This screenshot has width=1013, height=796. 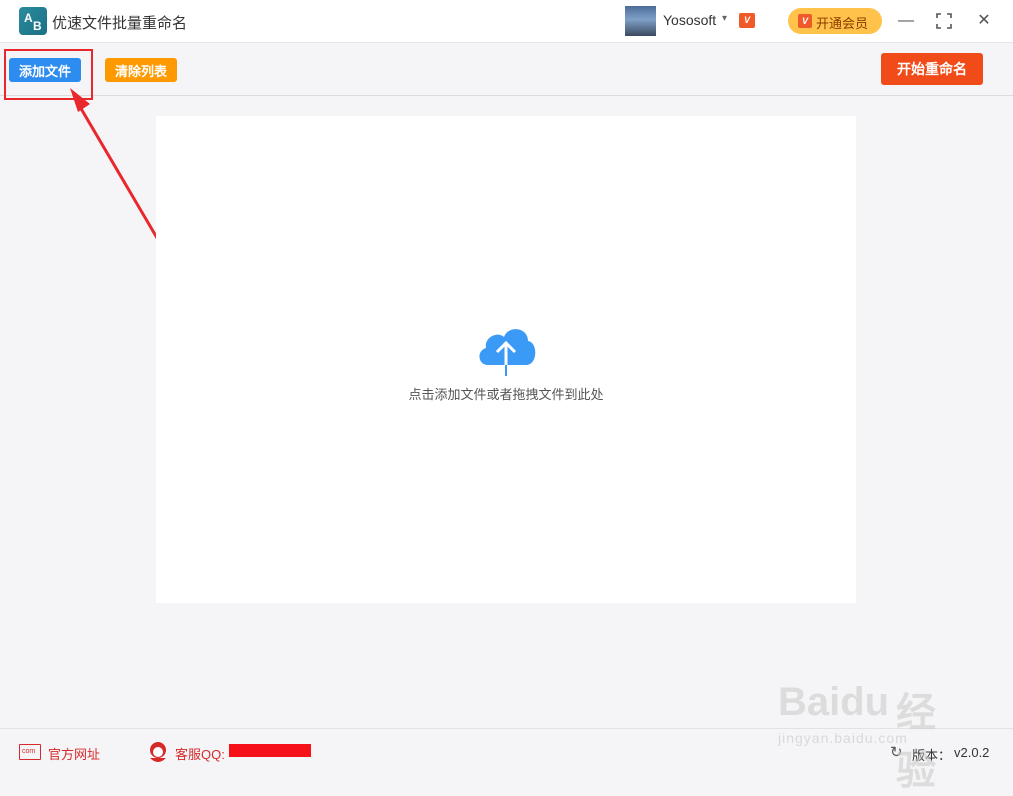 I want to click on status-bar: com 官方网址 客服QQ: ↻ 版本： v2.0.2, so click(x=506, y=751).